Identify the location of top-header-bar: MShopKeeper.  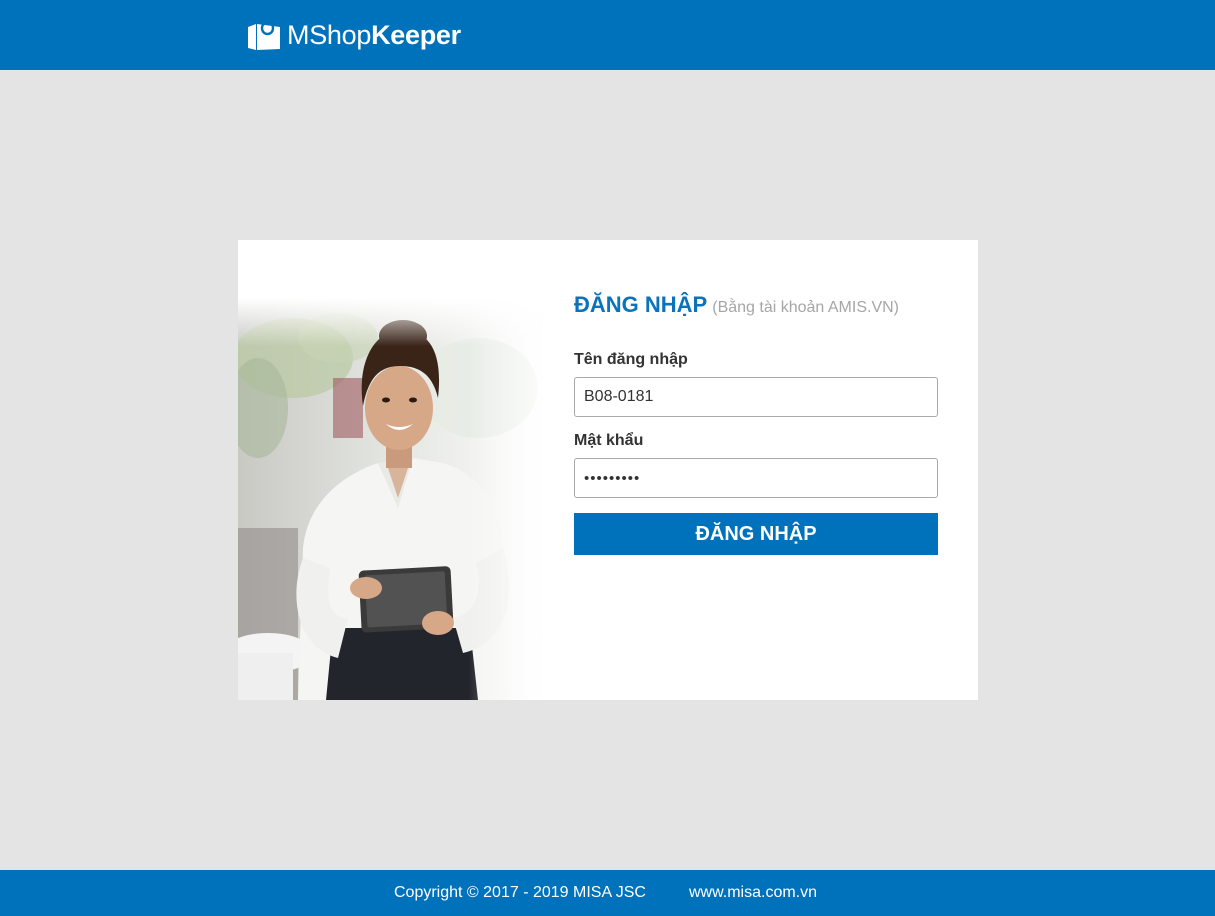
(607, 35).